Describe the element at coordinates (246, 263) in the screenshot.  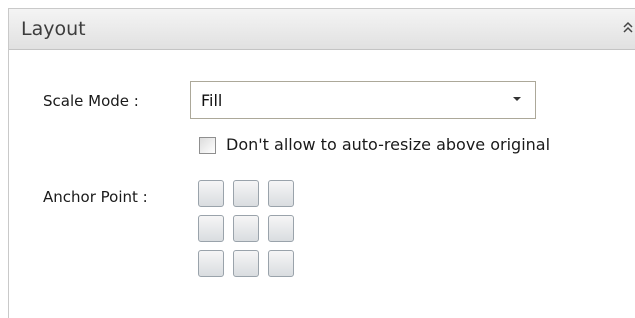
I see `anchor-bottom-center-button` at that location.